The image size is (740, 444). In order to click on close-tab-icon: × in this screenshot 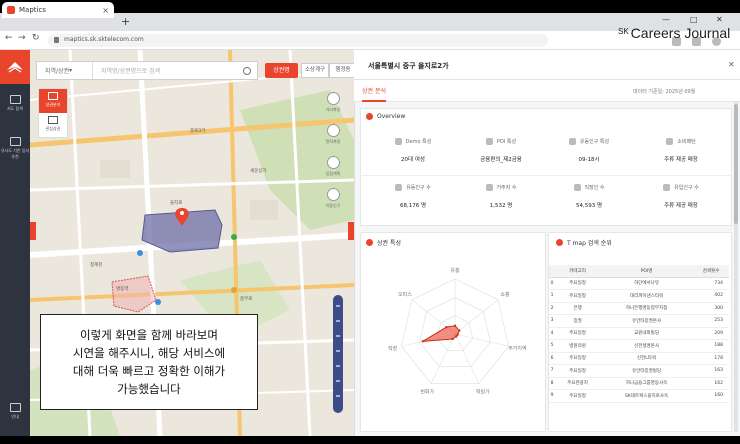, I will do `click(105, 10)`.